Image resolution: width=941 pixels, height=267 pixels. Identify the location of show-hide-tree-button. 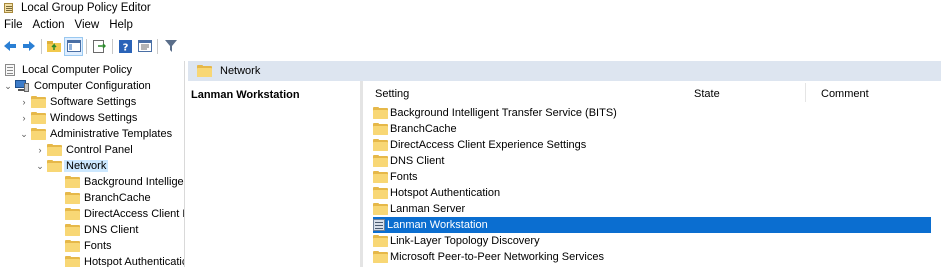
(73, 46).